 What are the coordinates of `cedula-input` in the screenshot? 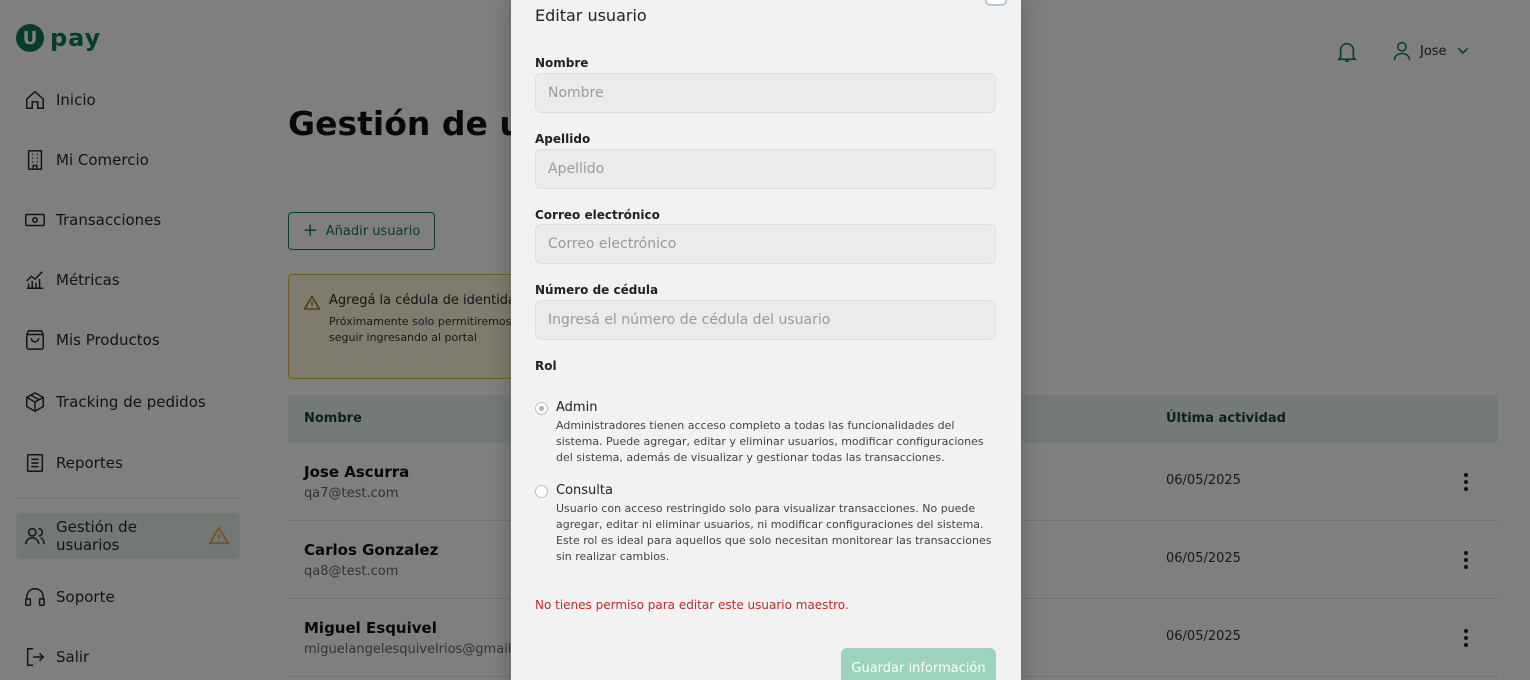 It's located at (765, 320).